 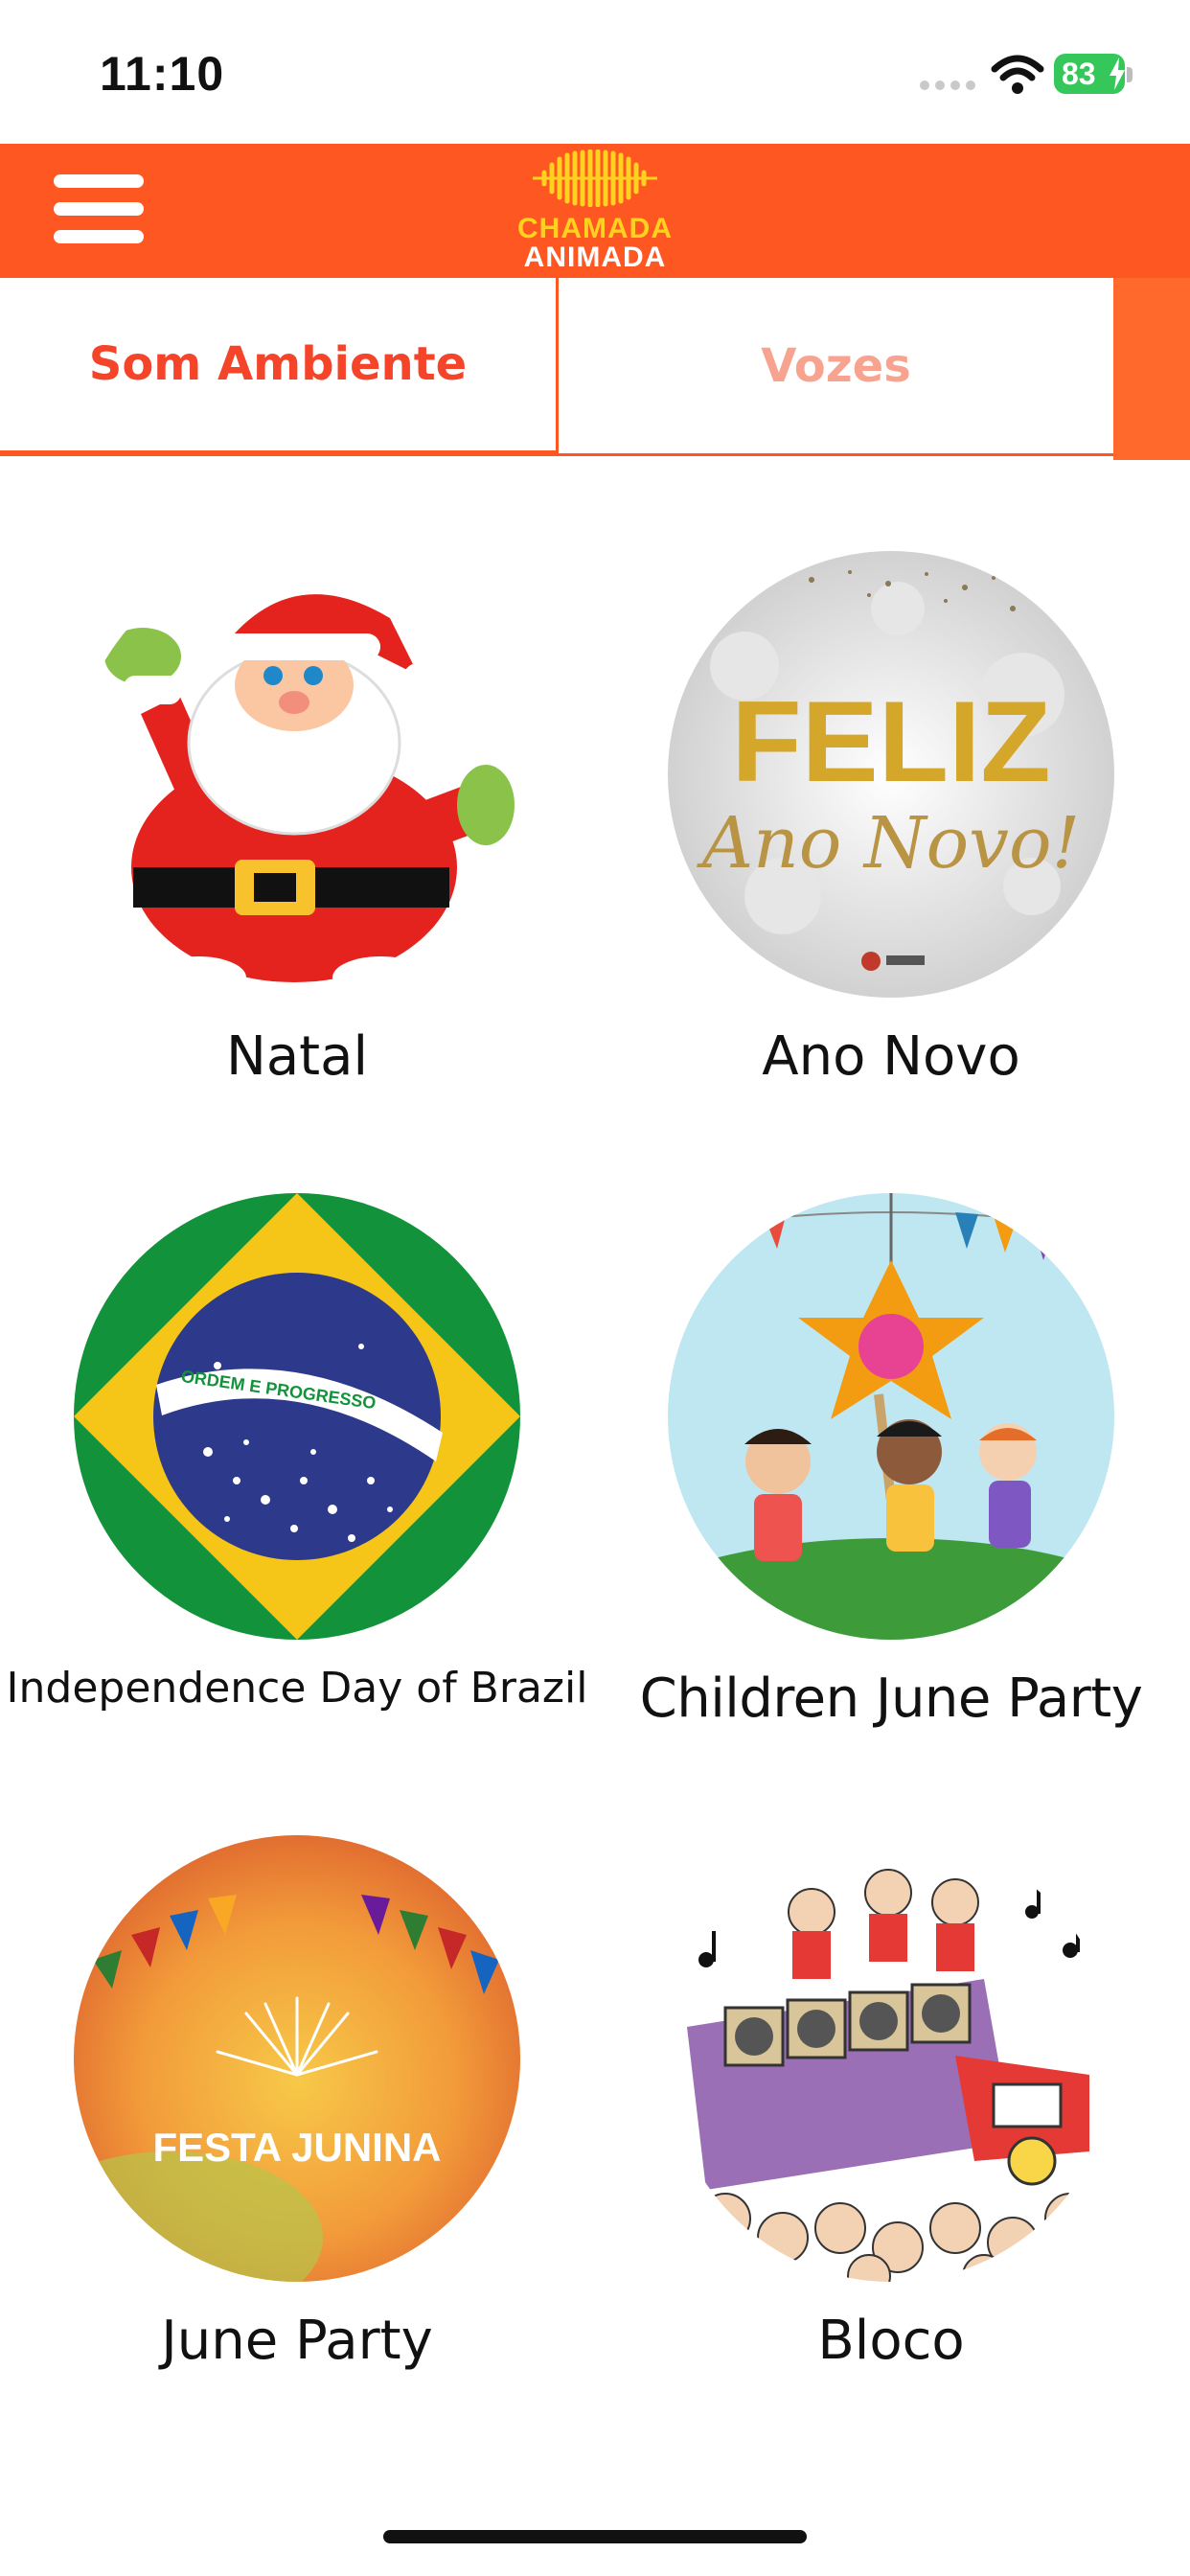 What do you see at coordinates (297, 1056) in the screenshot?
I see `category-label: Natal` at bounding box center [297, 1056].